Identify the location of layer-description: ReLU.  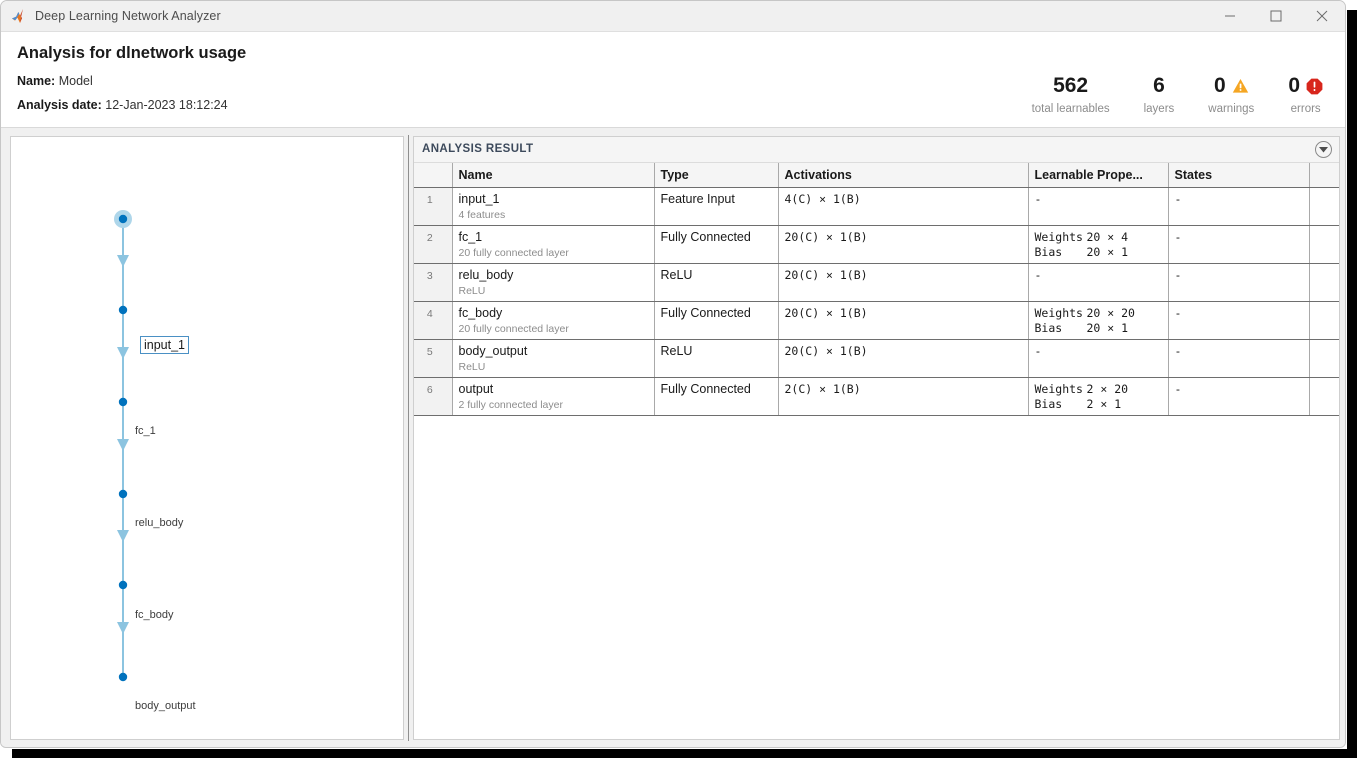
(472, 290).